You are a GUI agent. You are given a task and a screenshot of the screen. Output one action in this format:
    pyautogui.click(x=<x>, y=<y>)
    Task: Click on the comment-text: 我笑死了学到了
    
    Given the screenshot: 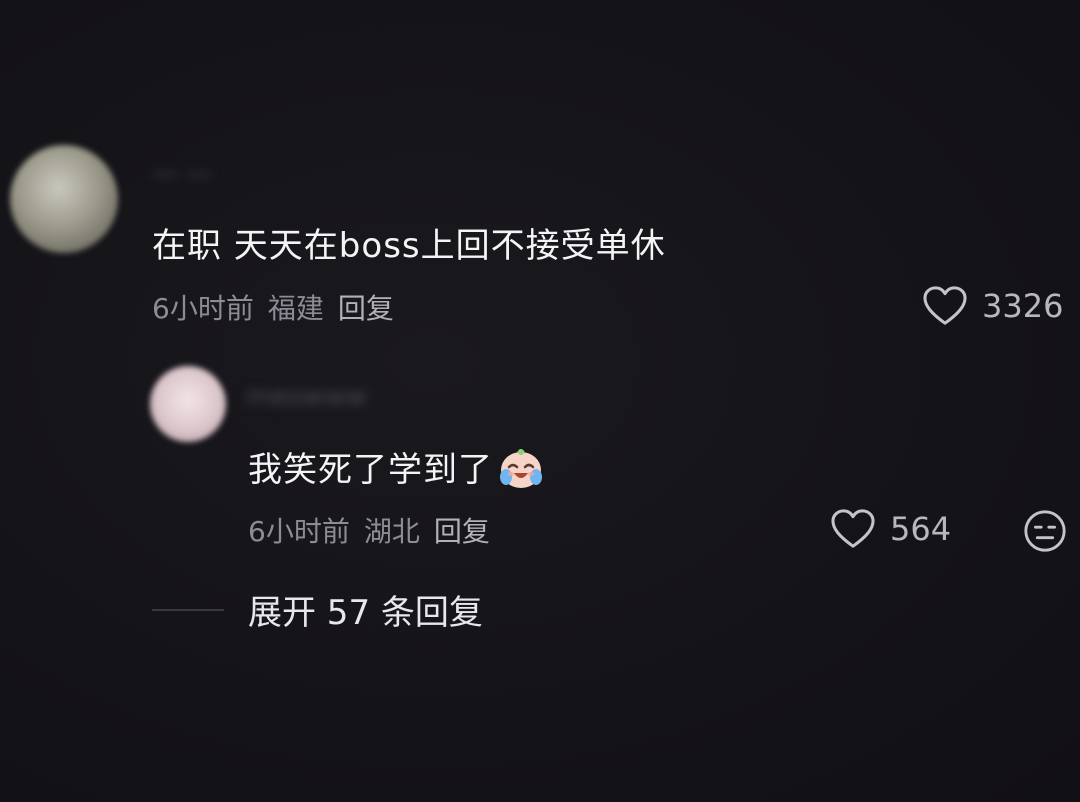 What is the action you would take?
    pyautogui.click(x=396, y=466)
    